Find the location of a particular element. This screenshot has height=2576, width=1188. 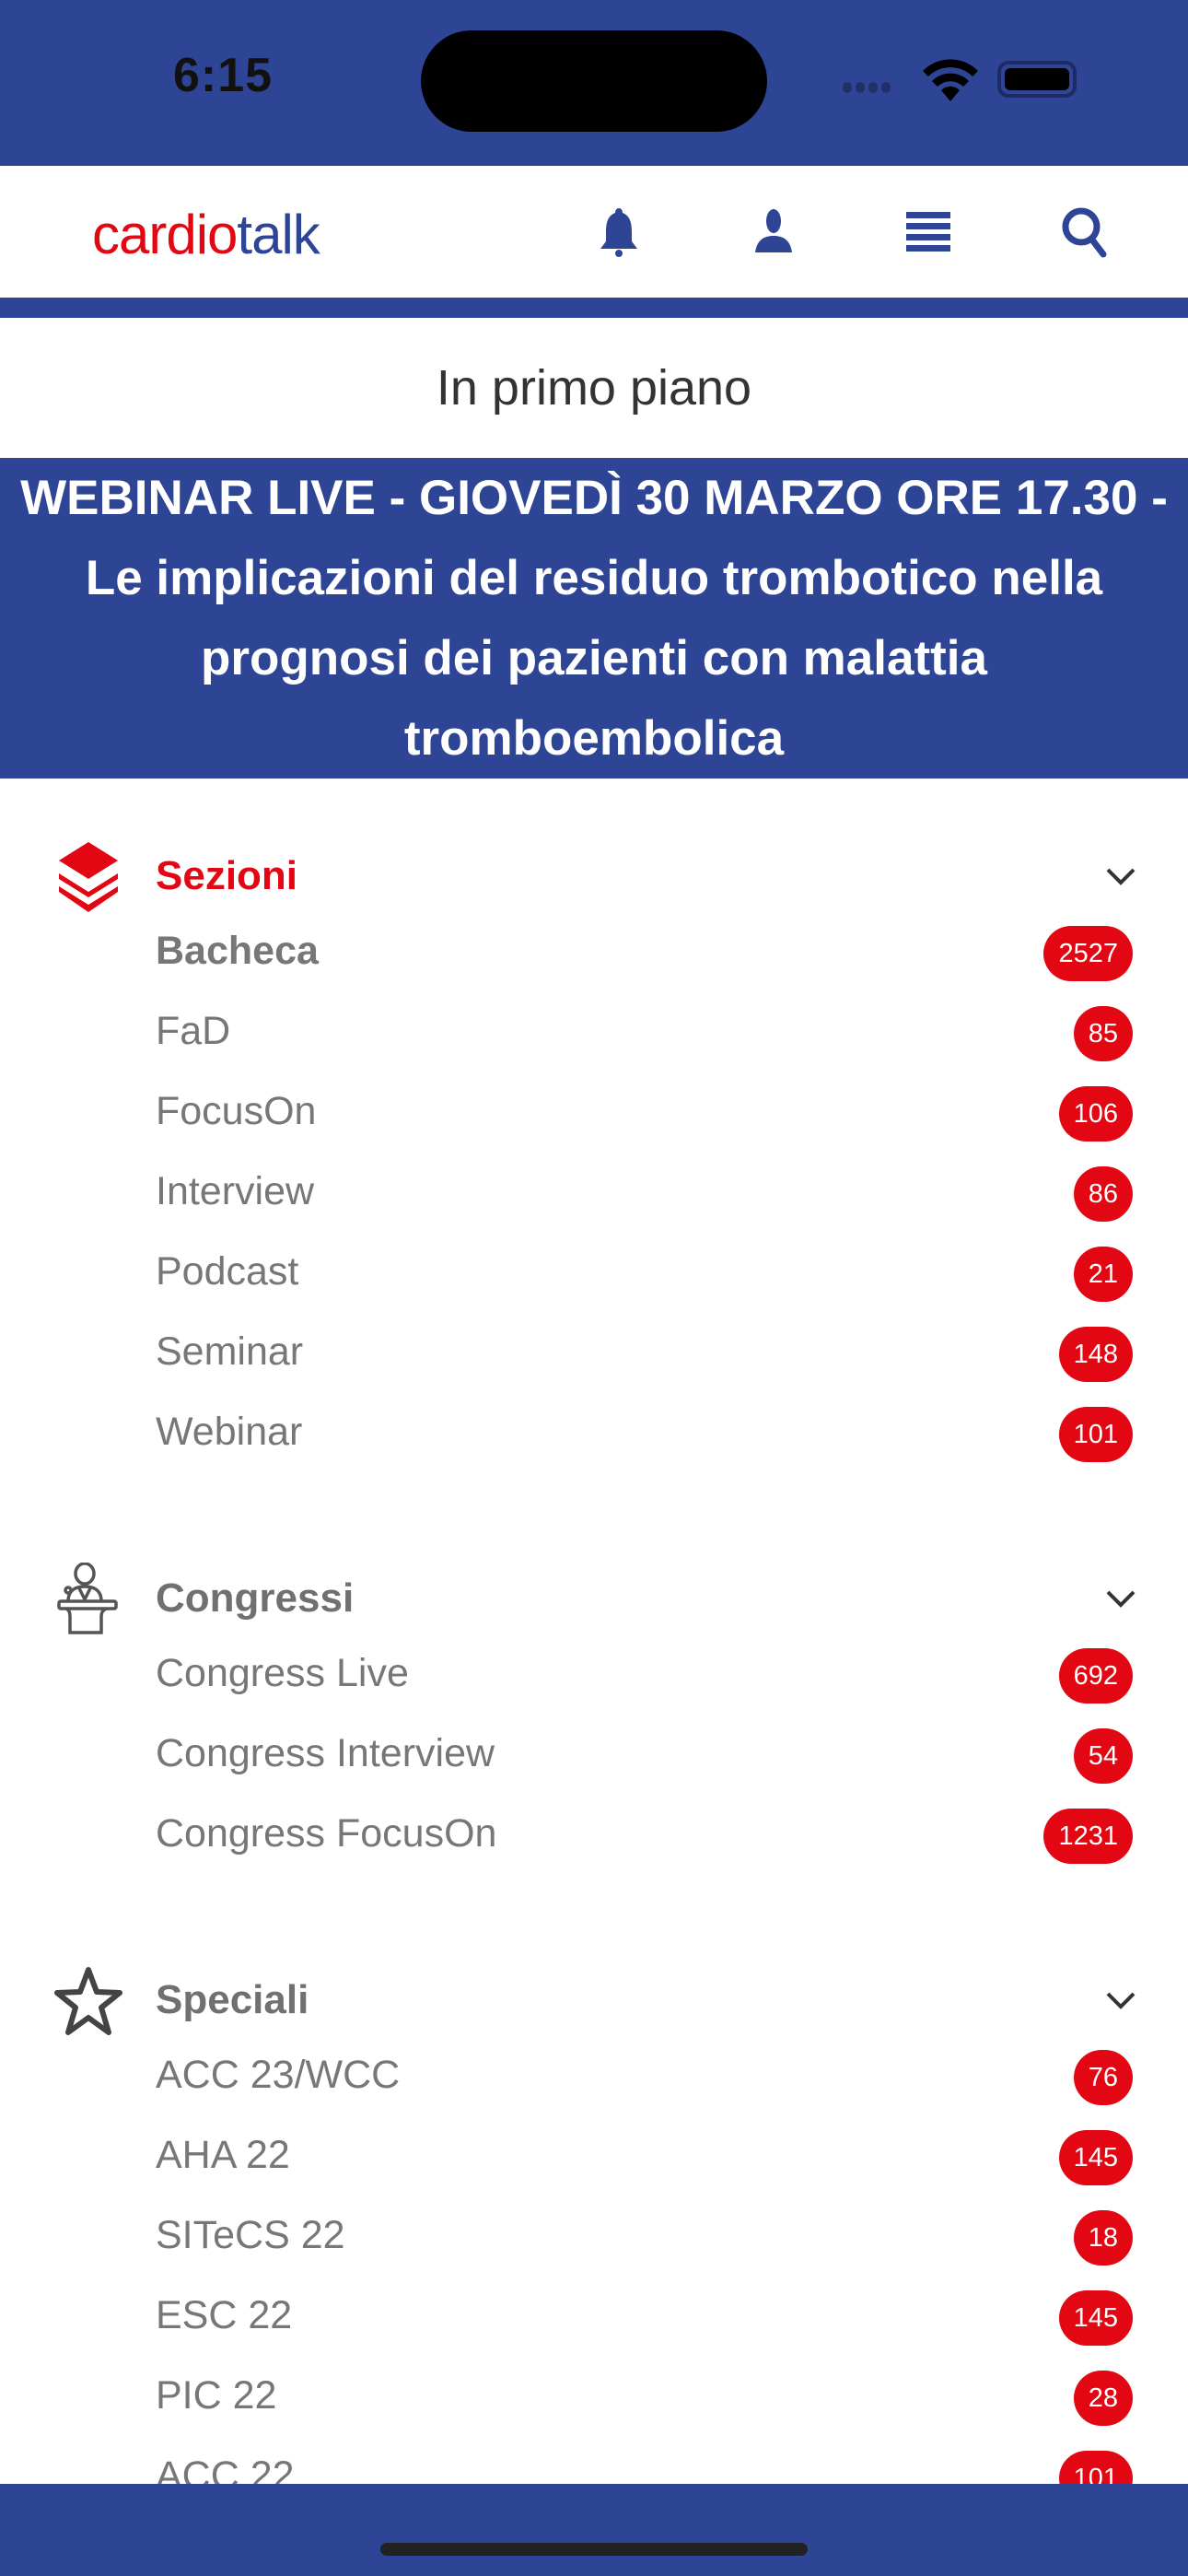

count-badge: 692 is located at coordinates (1095, 1676).